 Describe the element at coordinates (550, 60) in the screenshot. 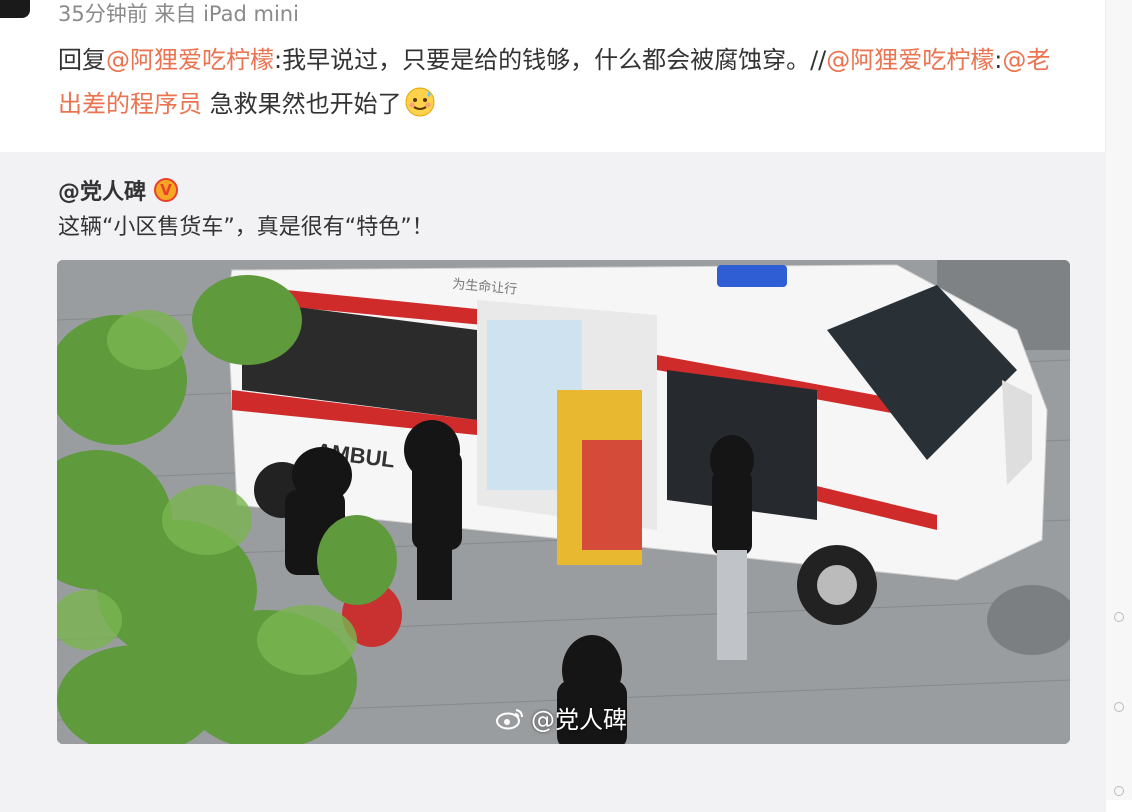

I see `reply-body: :我早说过，只要是给的钱够，什么都会被腐蚀穿。//` at that location.